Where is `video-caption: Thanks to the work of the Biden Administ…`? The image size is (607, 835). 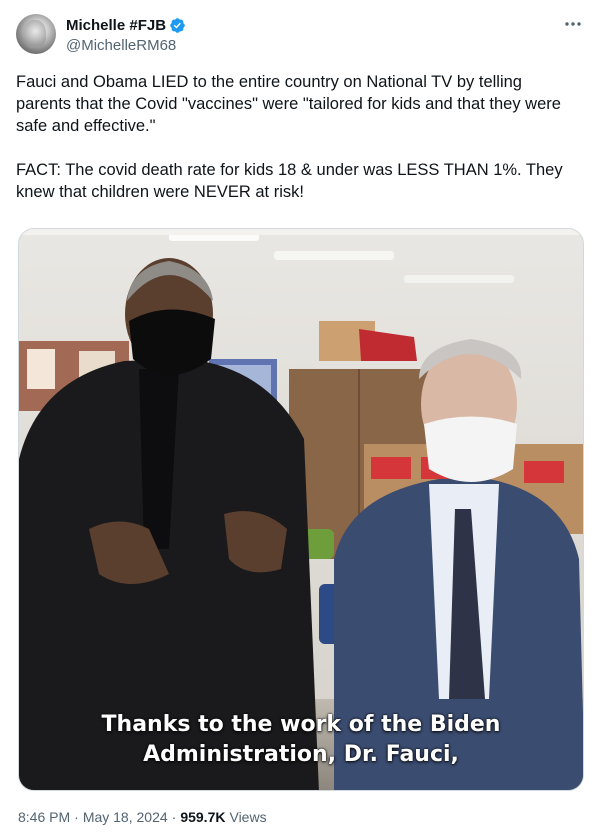
video-caption: Thanks to the work of the Biden Administ… is located at coordinates (301, 740).